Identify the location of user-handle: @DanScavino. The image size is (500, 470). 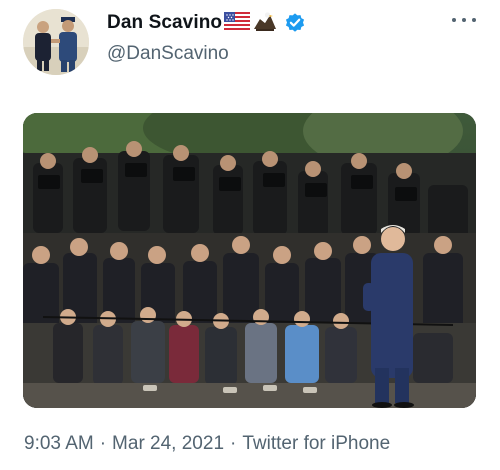
(168, 54).